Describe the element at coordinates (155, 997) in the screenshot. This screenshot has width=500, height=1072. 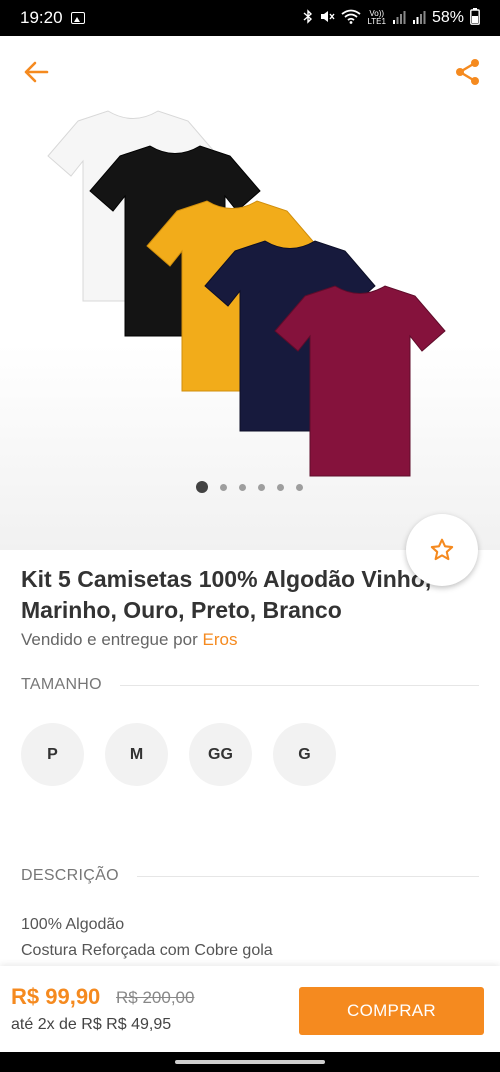
I see `old-price: R$ 200,00` at that location.